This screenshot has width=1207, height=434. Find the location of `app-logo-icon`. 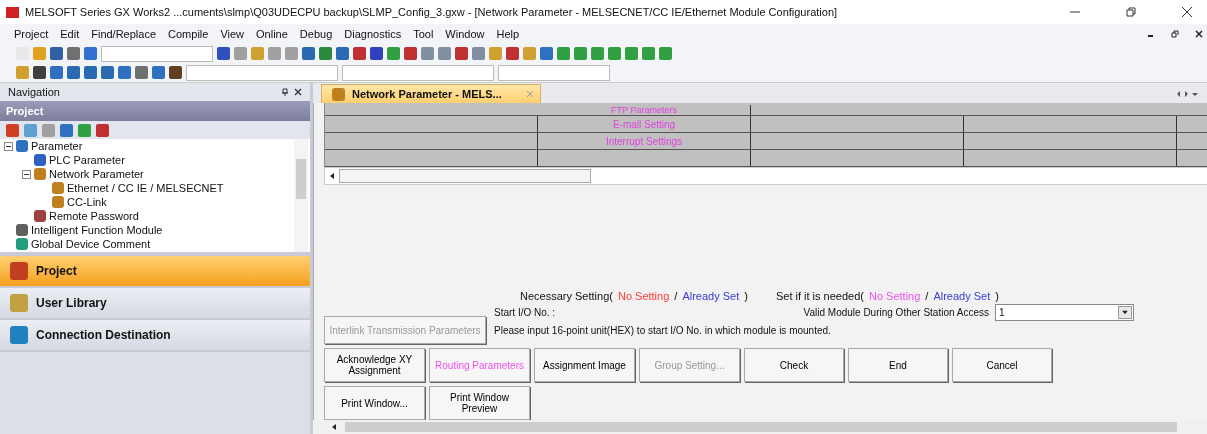

app-logo-icon is located at coordinates (12, 12).